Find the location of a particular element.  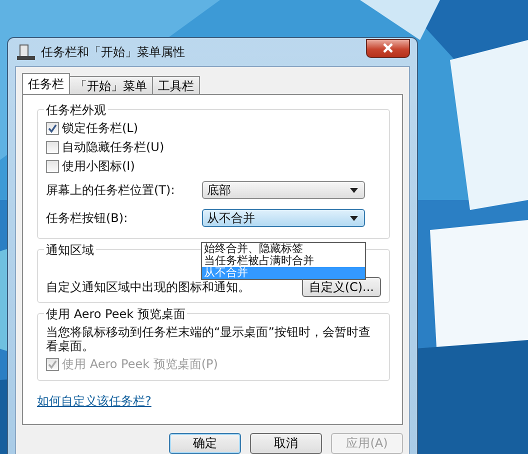

checkbox-label: 锁定任务栏(L) is located at coordinates (100, 128).